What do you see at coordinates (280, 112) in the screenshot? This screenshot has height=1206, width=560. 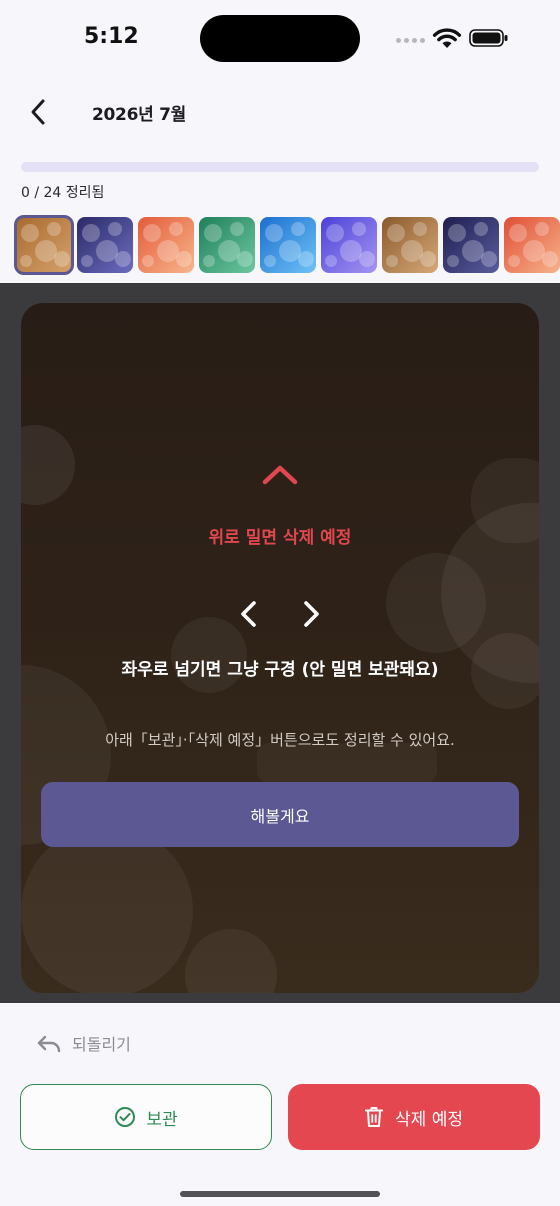 I see `header: 2026년 7월` at bounding box center [280, 112].